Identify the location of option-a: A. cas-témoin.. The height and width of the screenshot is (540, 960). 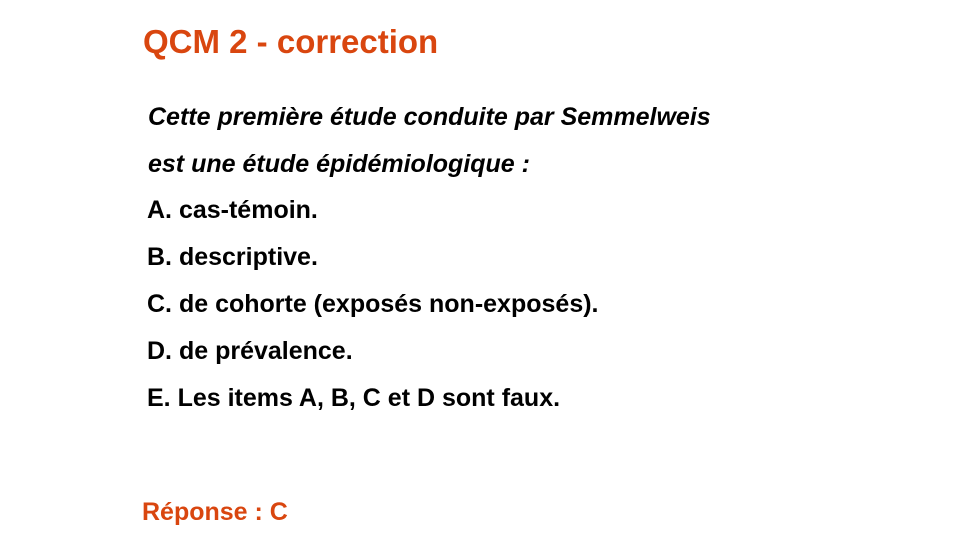
(232, 210).